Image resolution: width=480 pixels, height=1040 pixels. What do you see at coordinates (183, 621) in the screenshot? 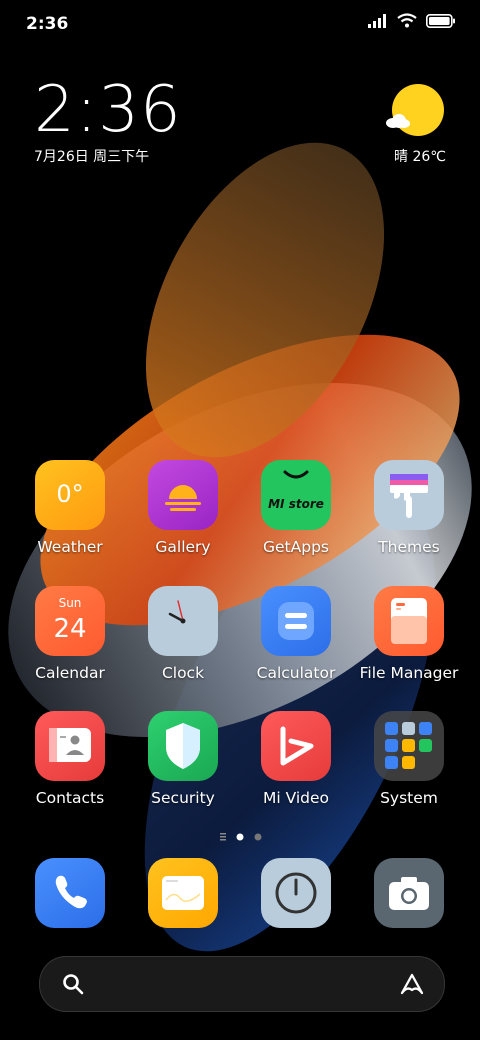
I see `clock-icon` at bounding box center [183, 621].